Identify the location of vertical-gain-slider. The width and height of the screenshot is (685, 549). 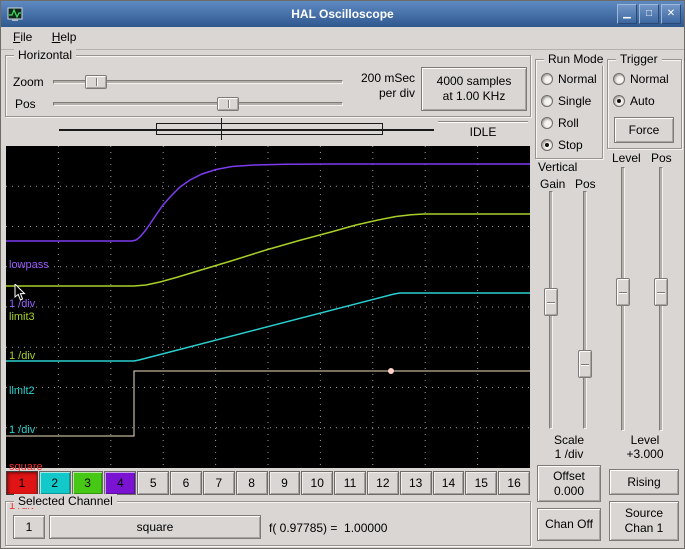
(551, 310).